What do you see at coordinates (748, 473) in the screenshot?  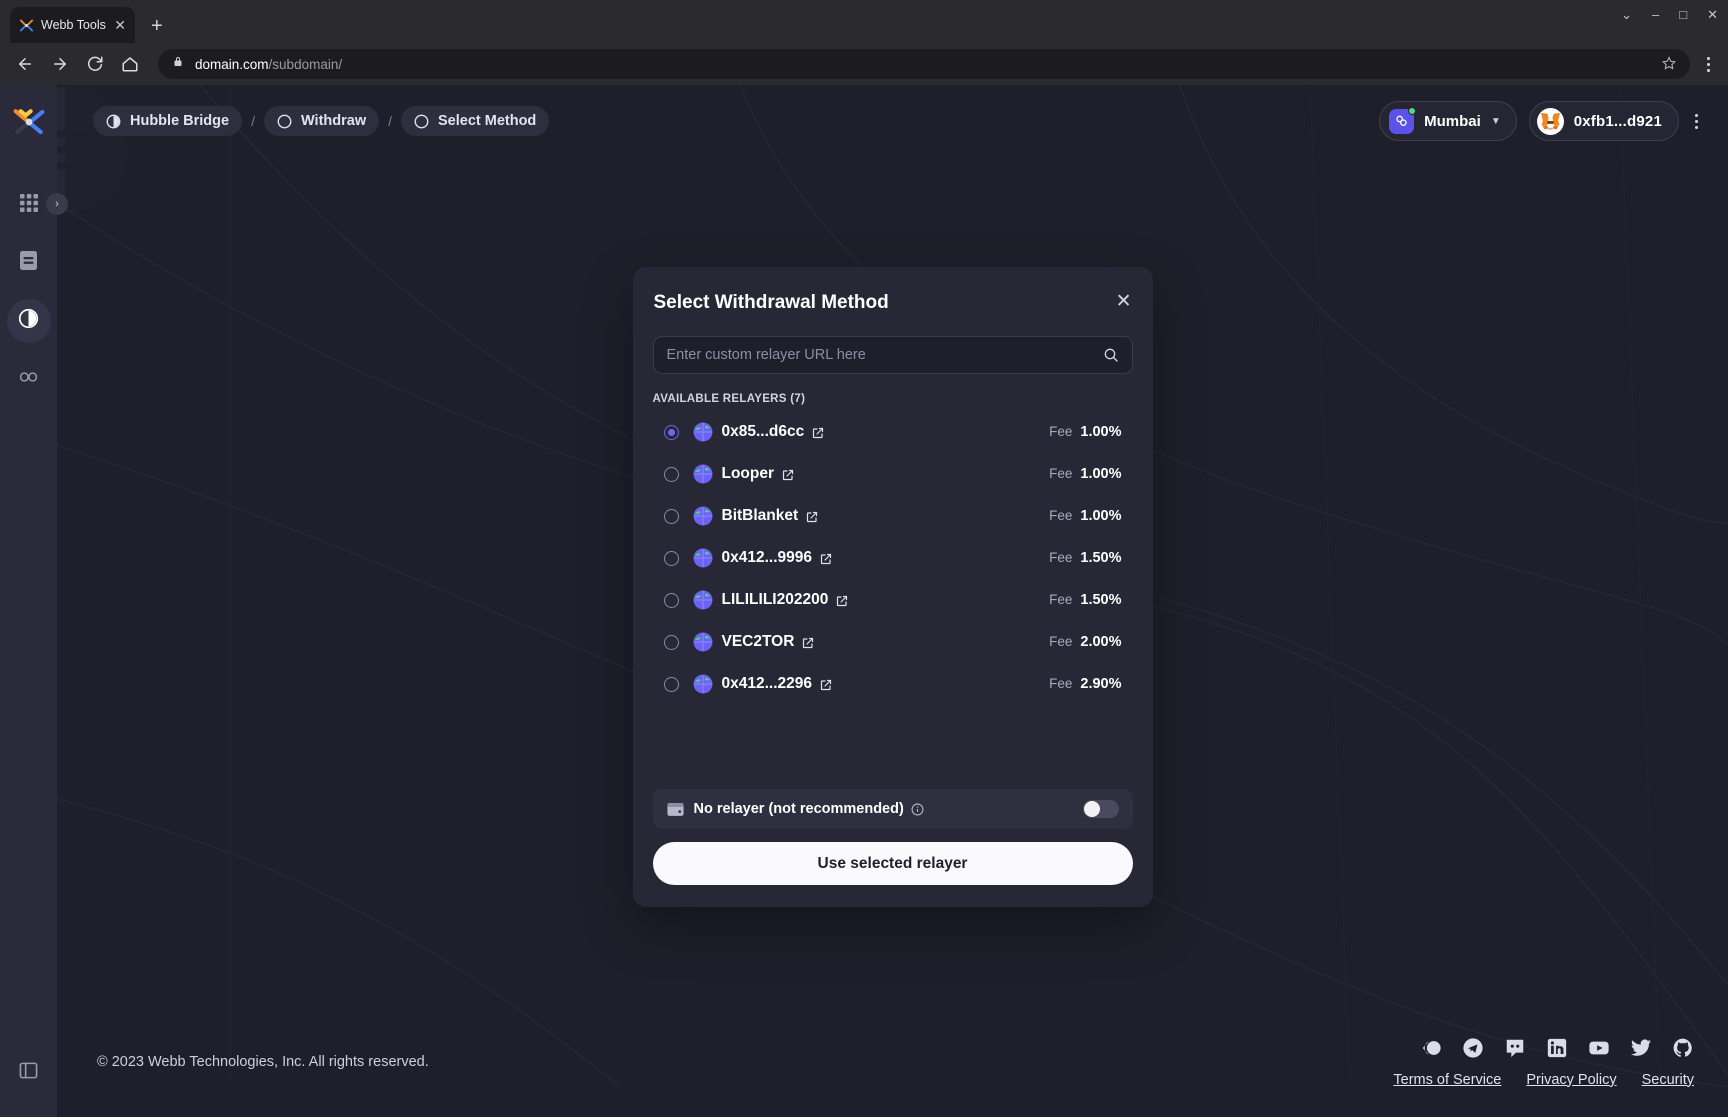 I see `relayer-name: Looper` at bounding box center [748, 473].